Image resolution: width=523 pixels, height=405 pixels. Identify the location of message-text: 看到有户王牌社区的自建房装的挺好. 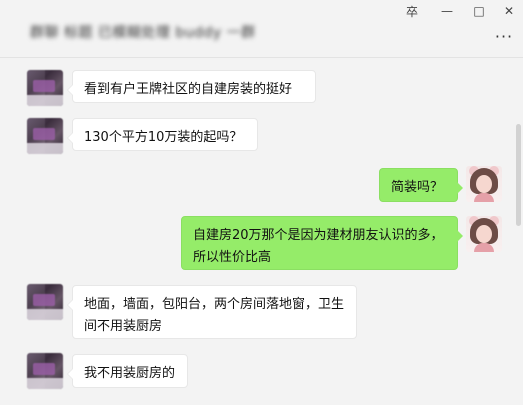
(188, 89).